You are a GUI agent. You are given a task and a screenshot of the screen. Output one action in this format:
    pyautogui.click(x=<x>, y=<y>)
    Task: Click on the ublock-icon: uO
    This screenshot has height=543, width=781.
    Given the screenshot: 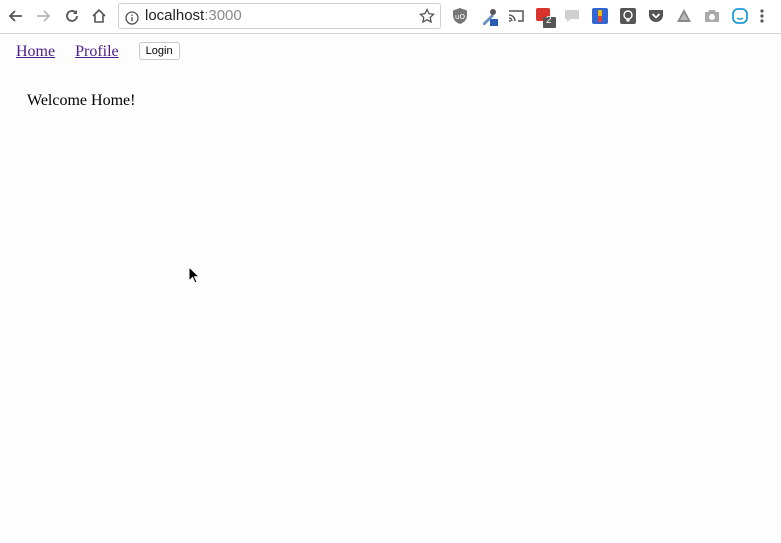 What is the action you would take?
    pyautogui.click(x=460, y=16)
    